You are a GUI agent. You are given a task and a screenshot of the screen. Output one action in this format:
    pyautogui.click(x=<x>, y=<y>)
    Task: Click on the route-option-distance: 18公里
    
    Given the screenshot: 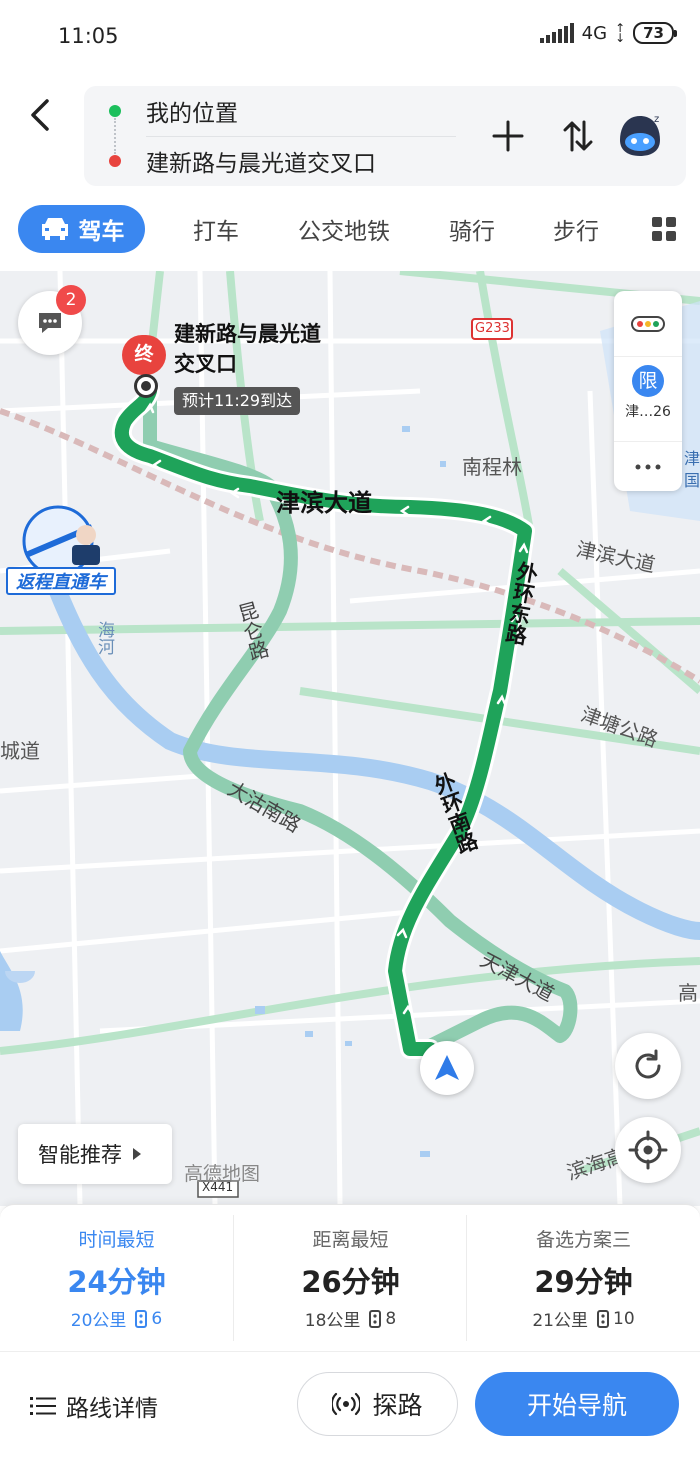 What is the action you would take?
    pyautogui.click(x=332, y=1321)
    